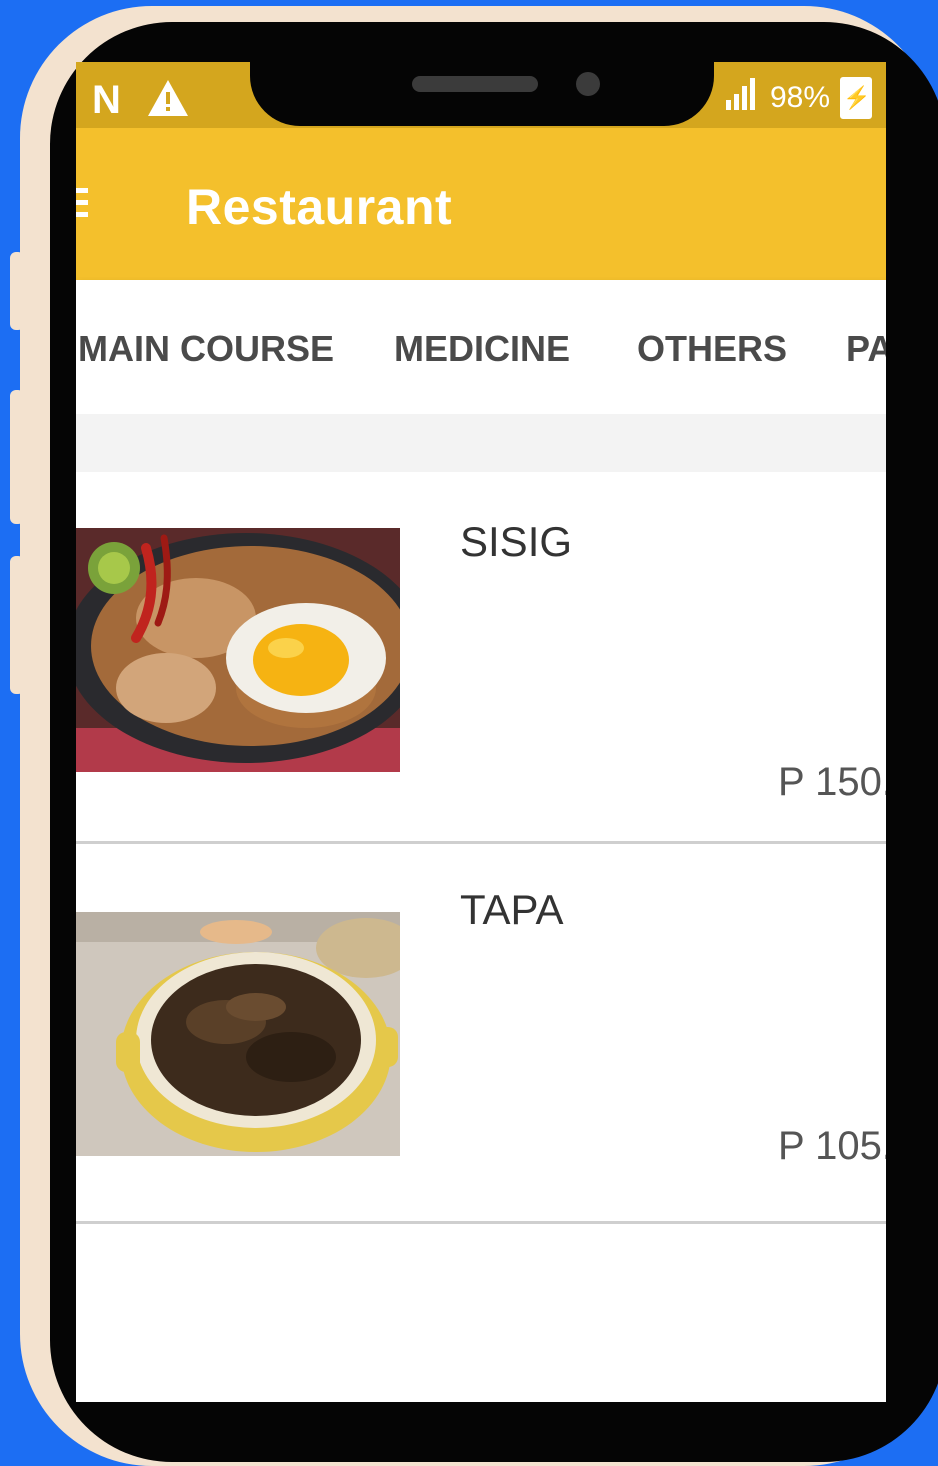 This screenshot has height=1466, width=938. What do you see at coordinates (481, 204) in the screenshot?
I see `app-bar: Restaurant` at bounding box center [481, 204].